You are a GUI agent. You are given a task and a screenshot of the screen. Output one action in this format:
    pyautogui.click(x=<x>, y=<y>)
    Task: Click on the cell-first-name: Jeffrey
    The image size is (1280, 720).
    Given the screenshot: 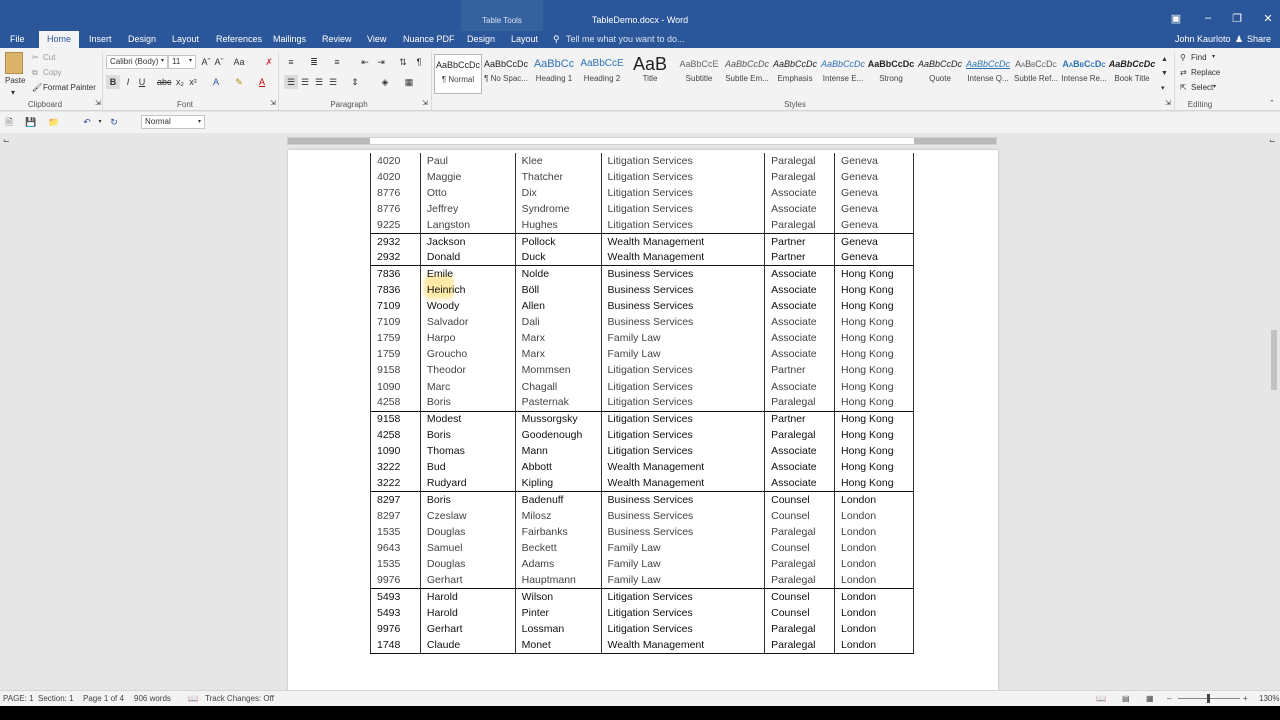 What is the action you would take?
    pyautogui.click(x=467, y=209)
    